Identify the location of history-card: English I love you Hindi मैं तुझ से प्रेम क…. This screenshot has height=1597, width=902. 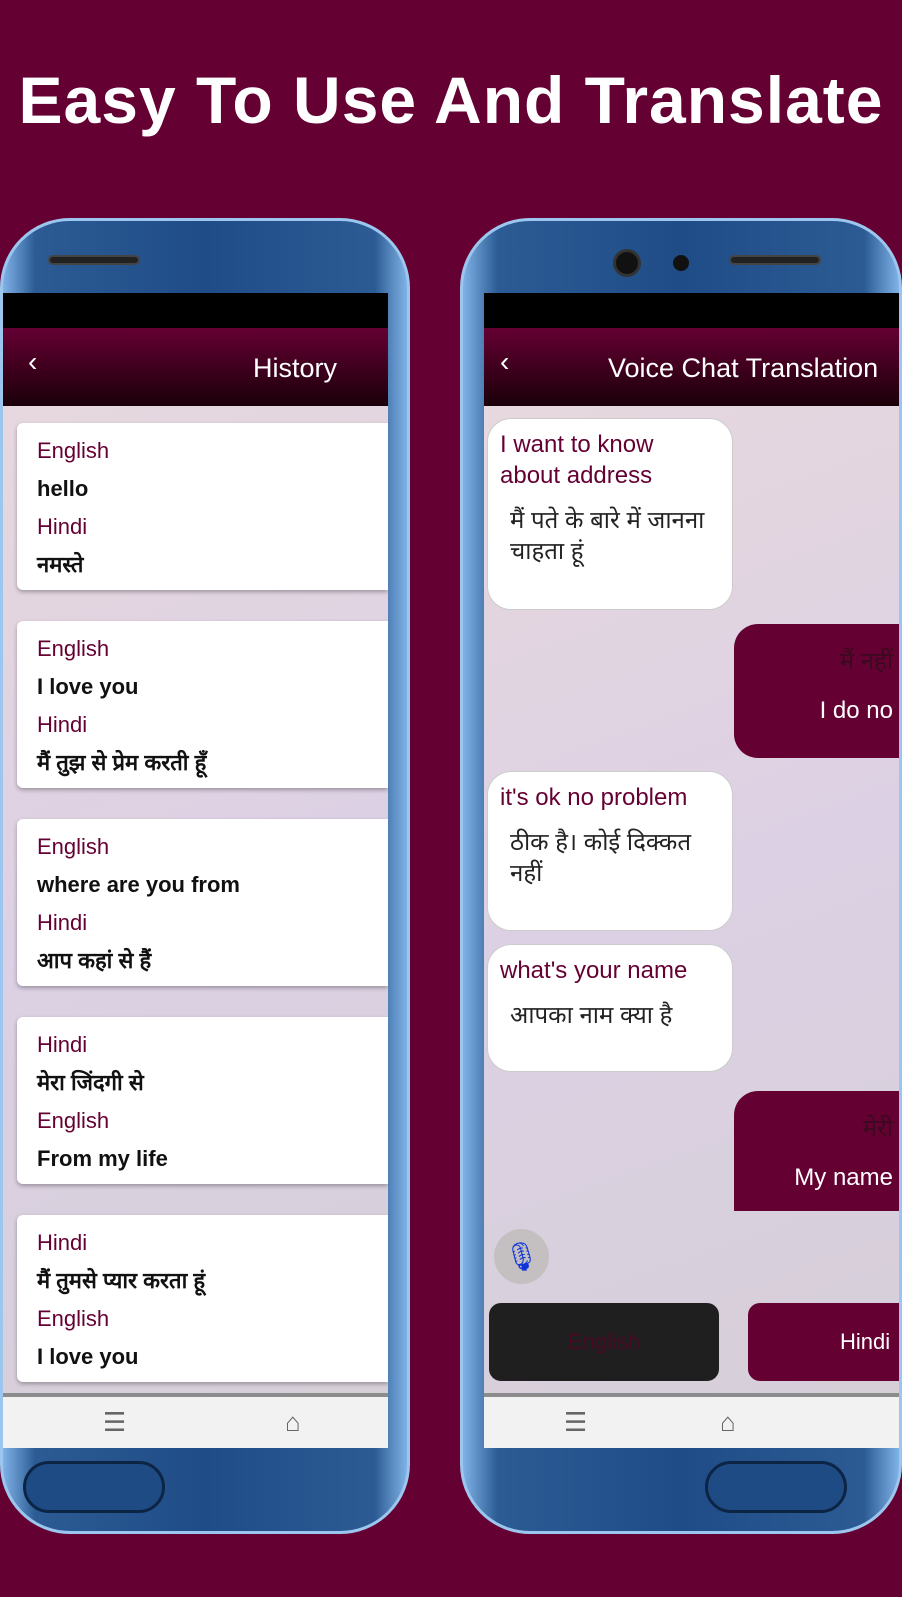
(202, 704).